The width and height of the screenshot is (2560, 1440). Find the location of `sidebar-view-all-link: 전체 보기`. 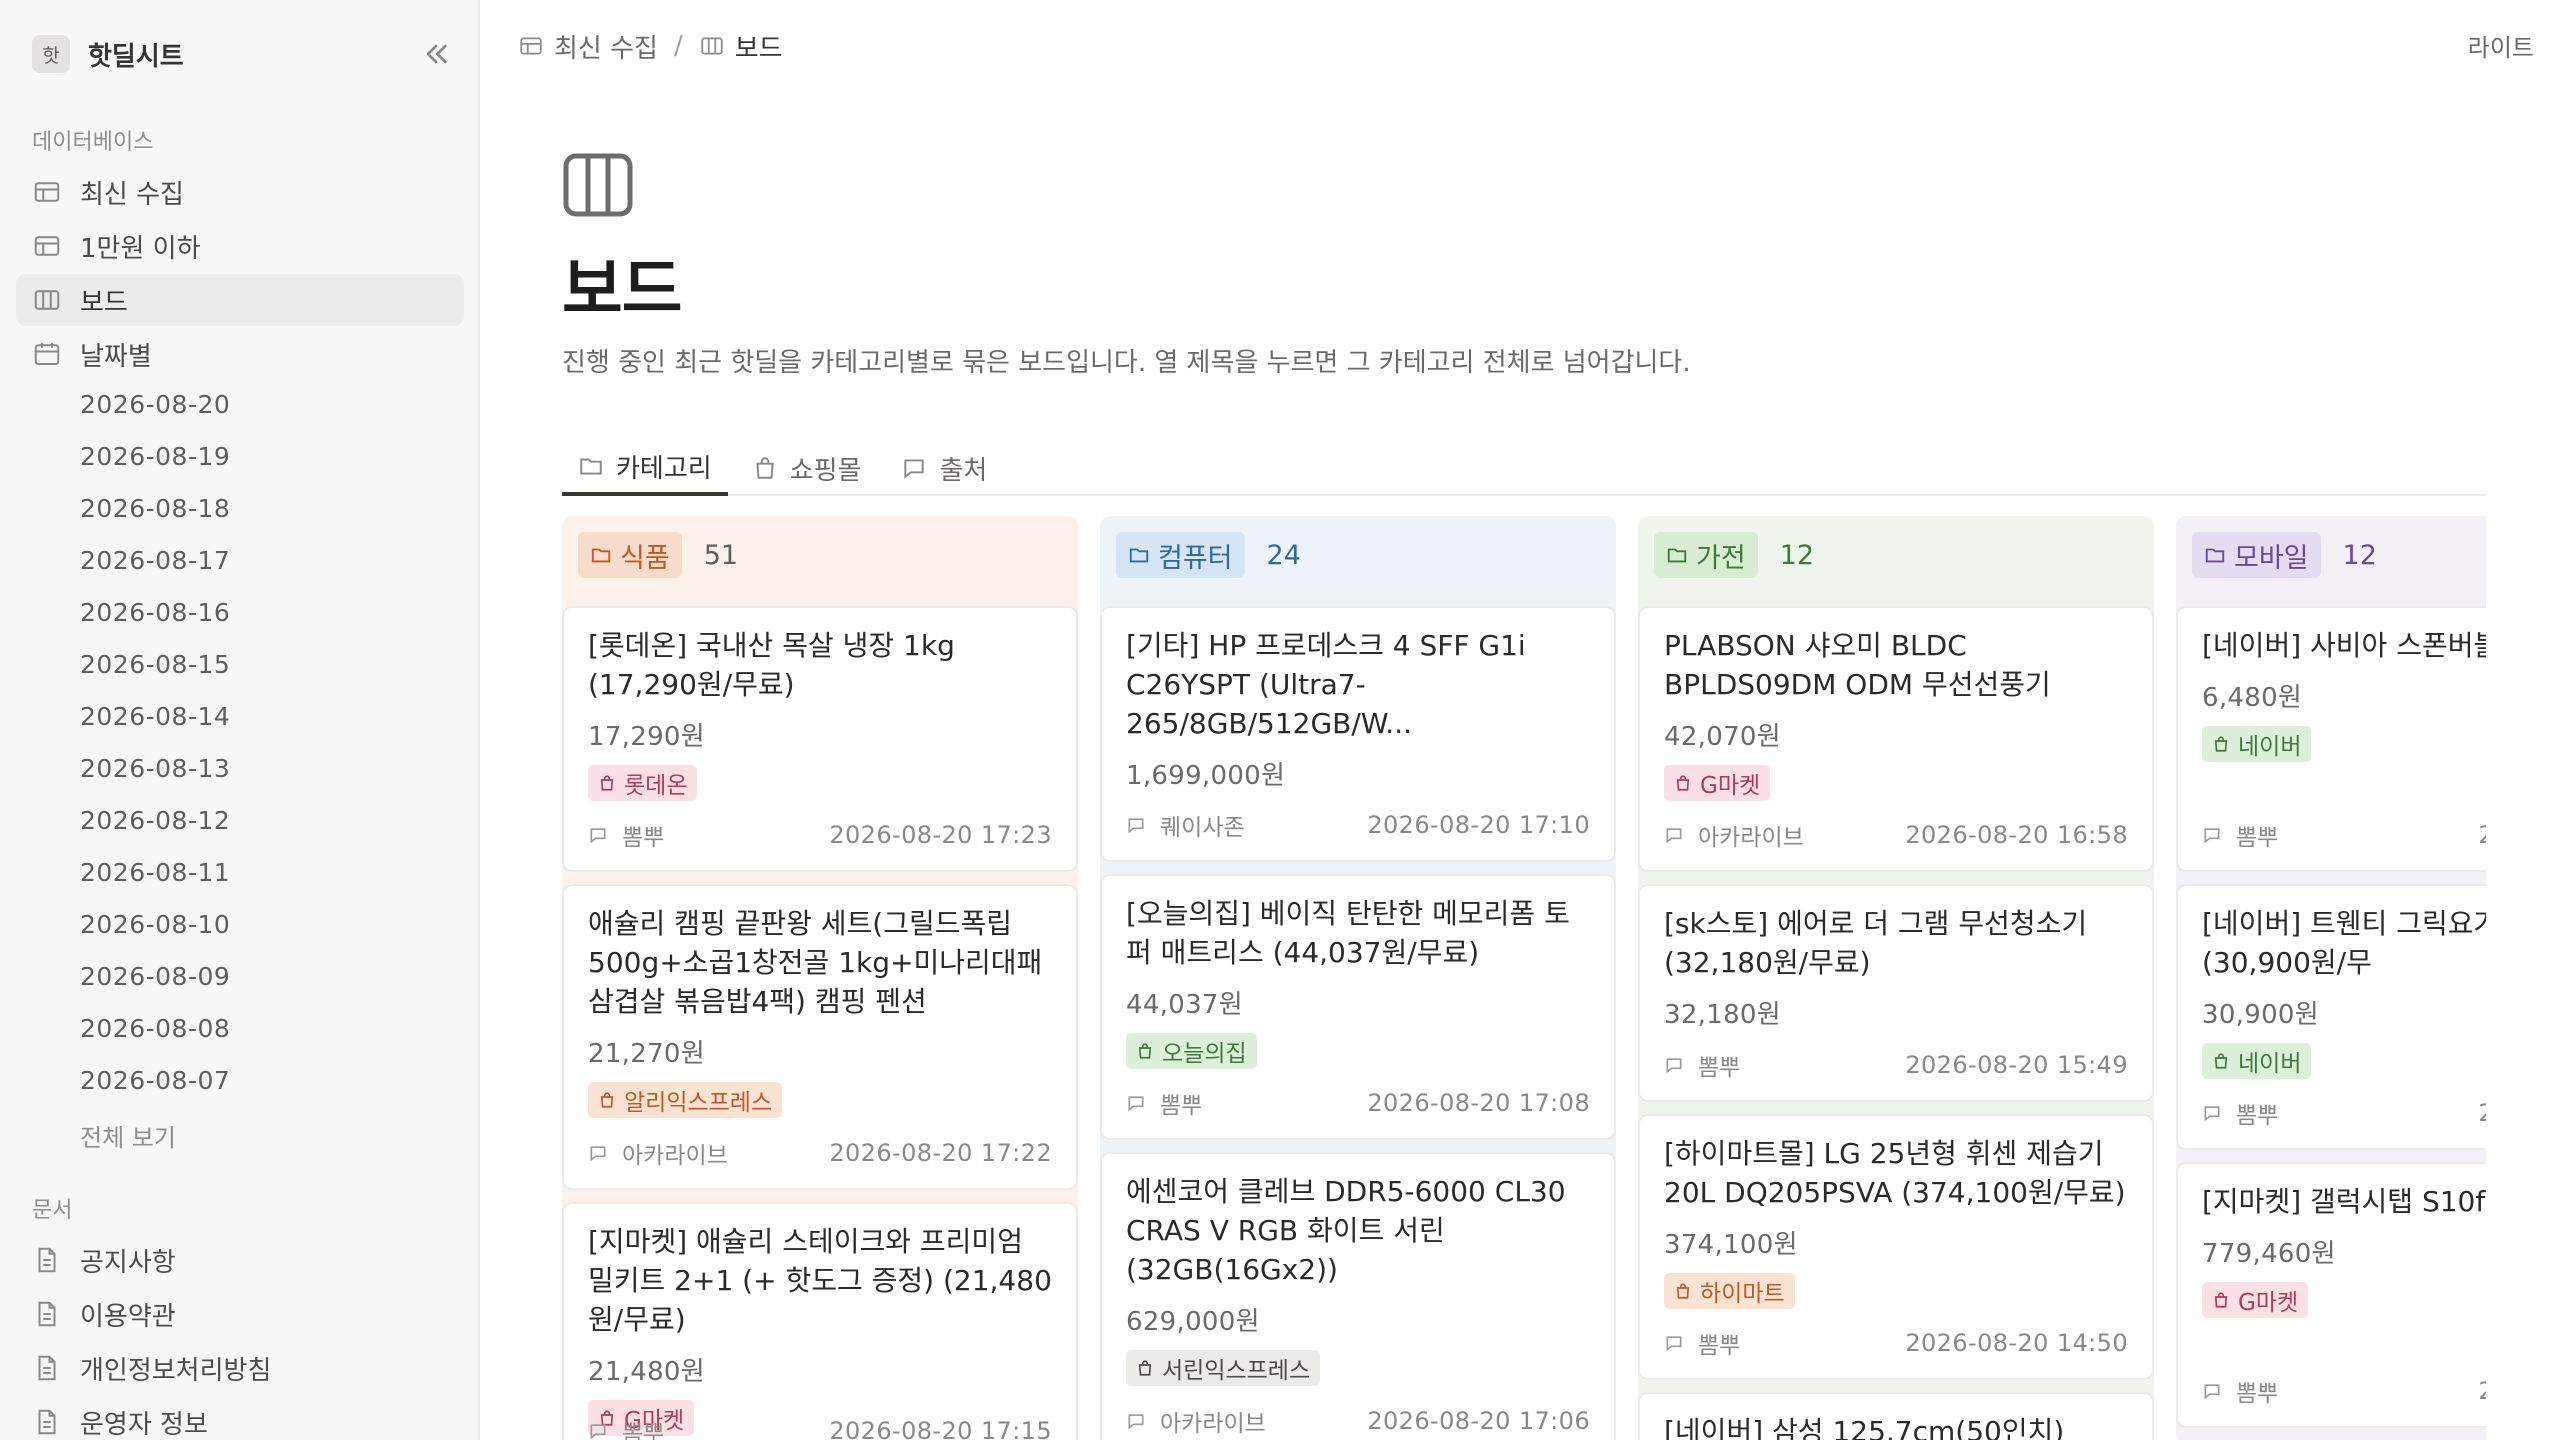

sidebar-view-all-link: 전체 보기 is located at coordinates (128, 1135).